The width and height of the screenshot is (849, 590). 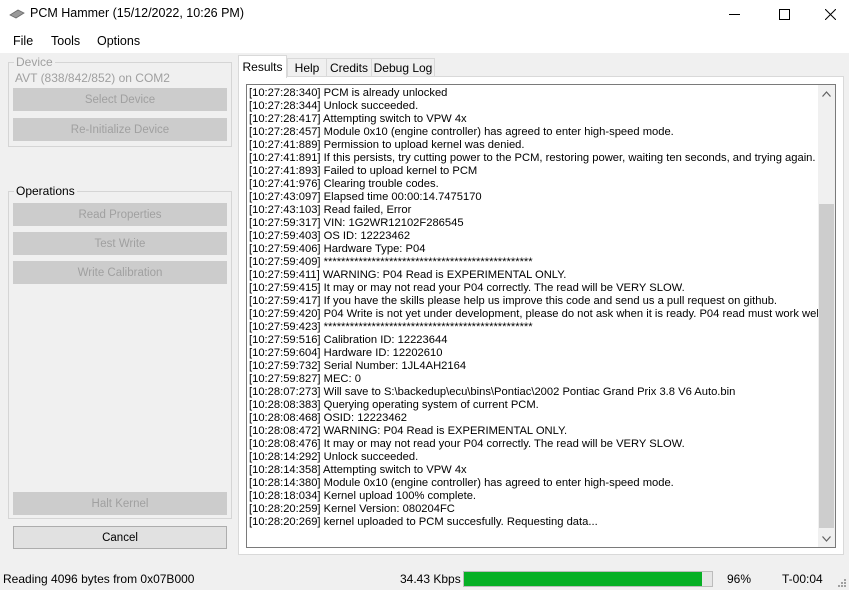 What do you see at coordinates (17, 14) in the screenshot?
I see `hammer-app-icon` at bounding box center [17, 14].